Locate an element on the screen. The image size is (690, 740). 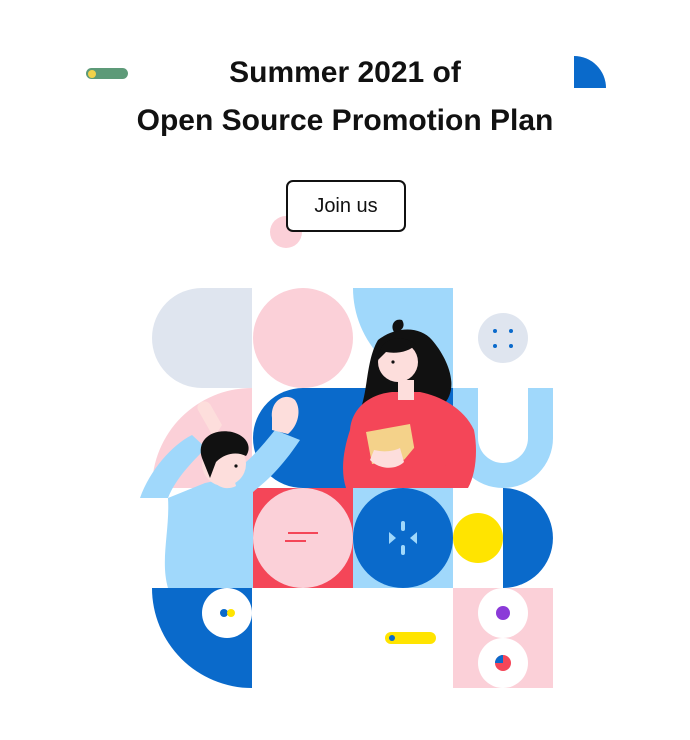
blue-half-circle-tile is located at coordinates (528, 538).